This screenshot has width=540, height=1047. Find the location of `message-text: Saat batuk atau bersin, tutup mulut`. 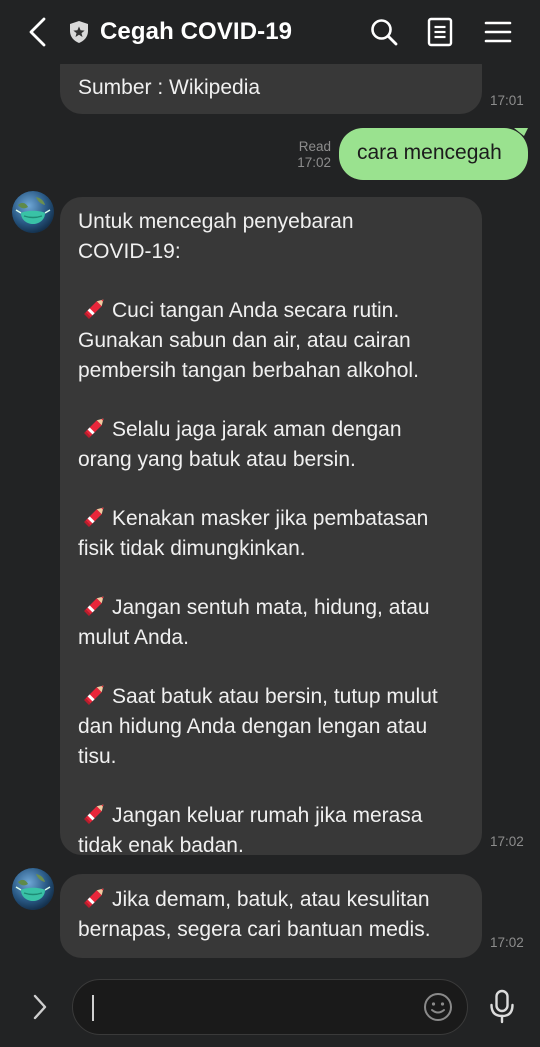

message-text: Saat batuk atau bersin, tutup mulut is located at coordinates (275, 696).